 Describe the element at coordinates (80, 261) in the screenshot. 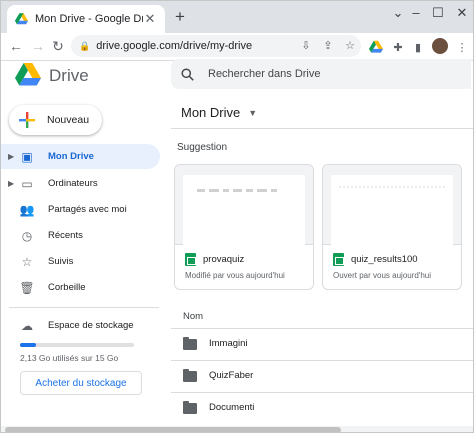

I see `sidebar-item-starred: ☆ Suivis` at that location.